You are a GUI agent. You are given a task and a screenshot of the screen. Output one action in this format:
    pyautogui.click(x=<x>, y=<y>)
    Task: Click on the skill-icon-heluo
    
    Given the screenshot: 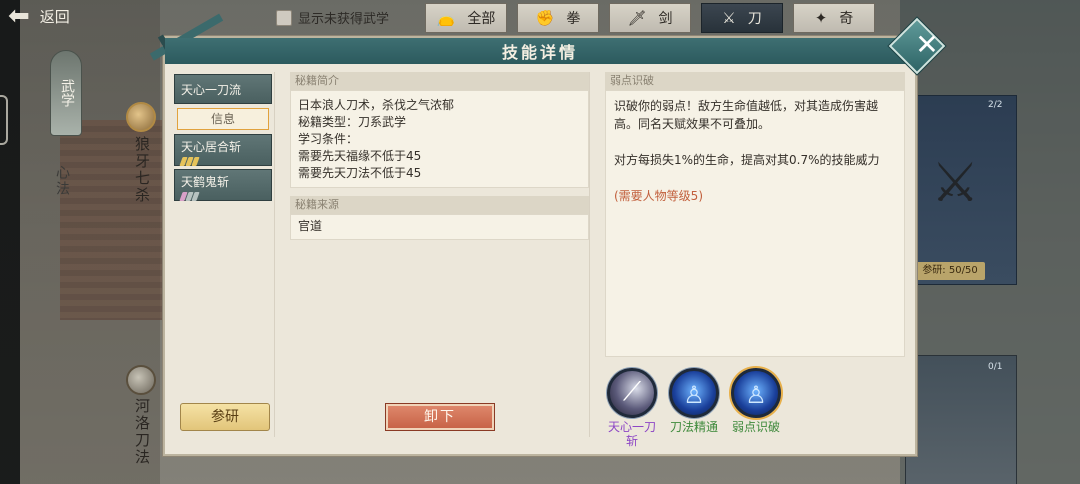 What is the action you would take?
    pyautogui.click(x=141, y=380)
    